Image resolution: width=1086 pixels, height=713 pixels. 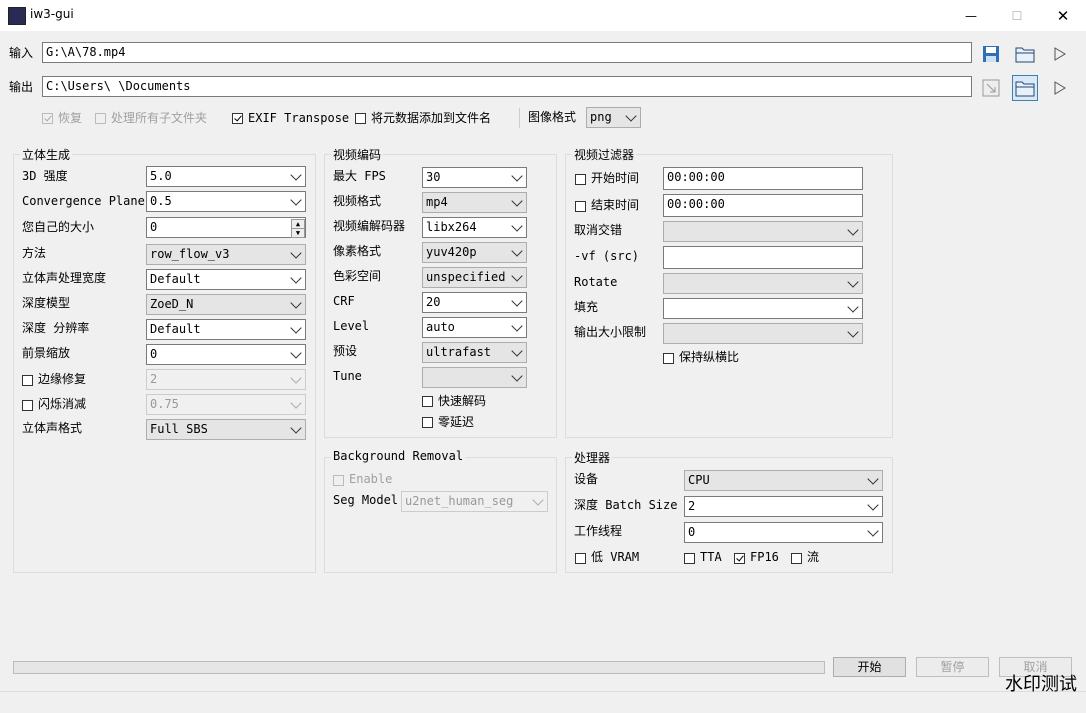 What do you see at coordinates (357, 251) in the screenshot?
I see `pix-fmt-label: 像素格式` at bounding box center [357, 251].